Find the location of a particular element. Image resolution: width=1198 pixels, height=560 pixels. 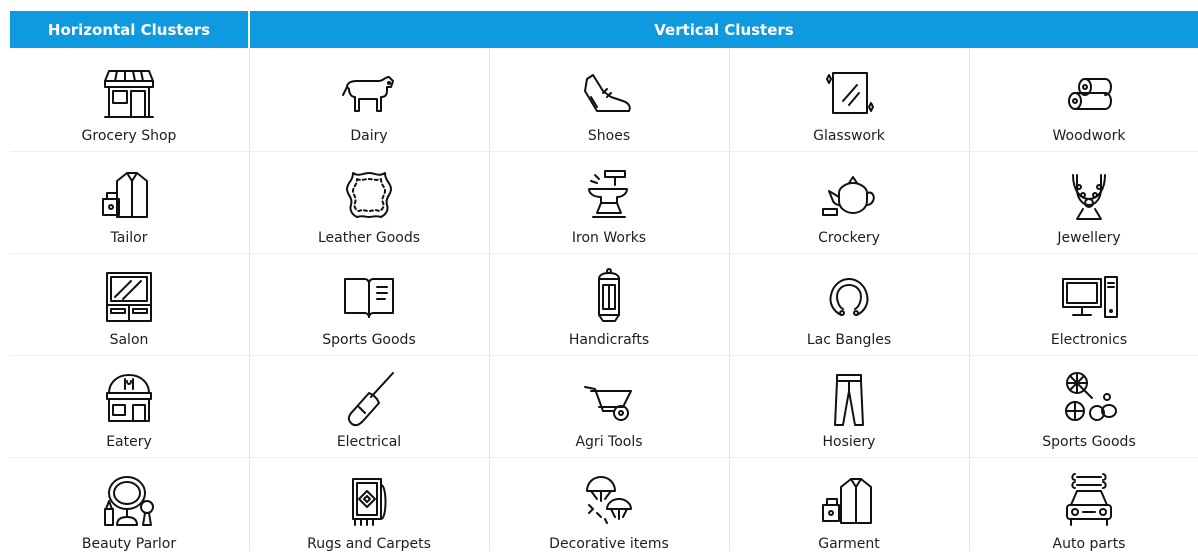

cluster-label: Agri Tools is located at coordinates (609, 442).